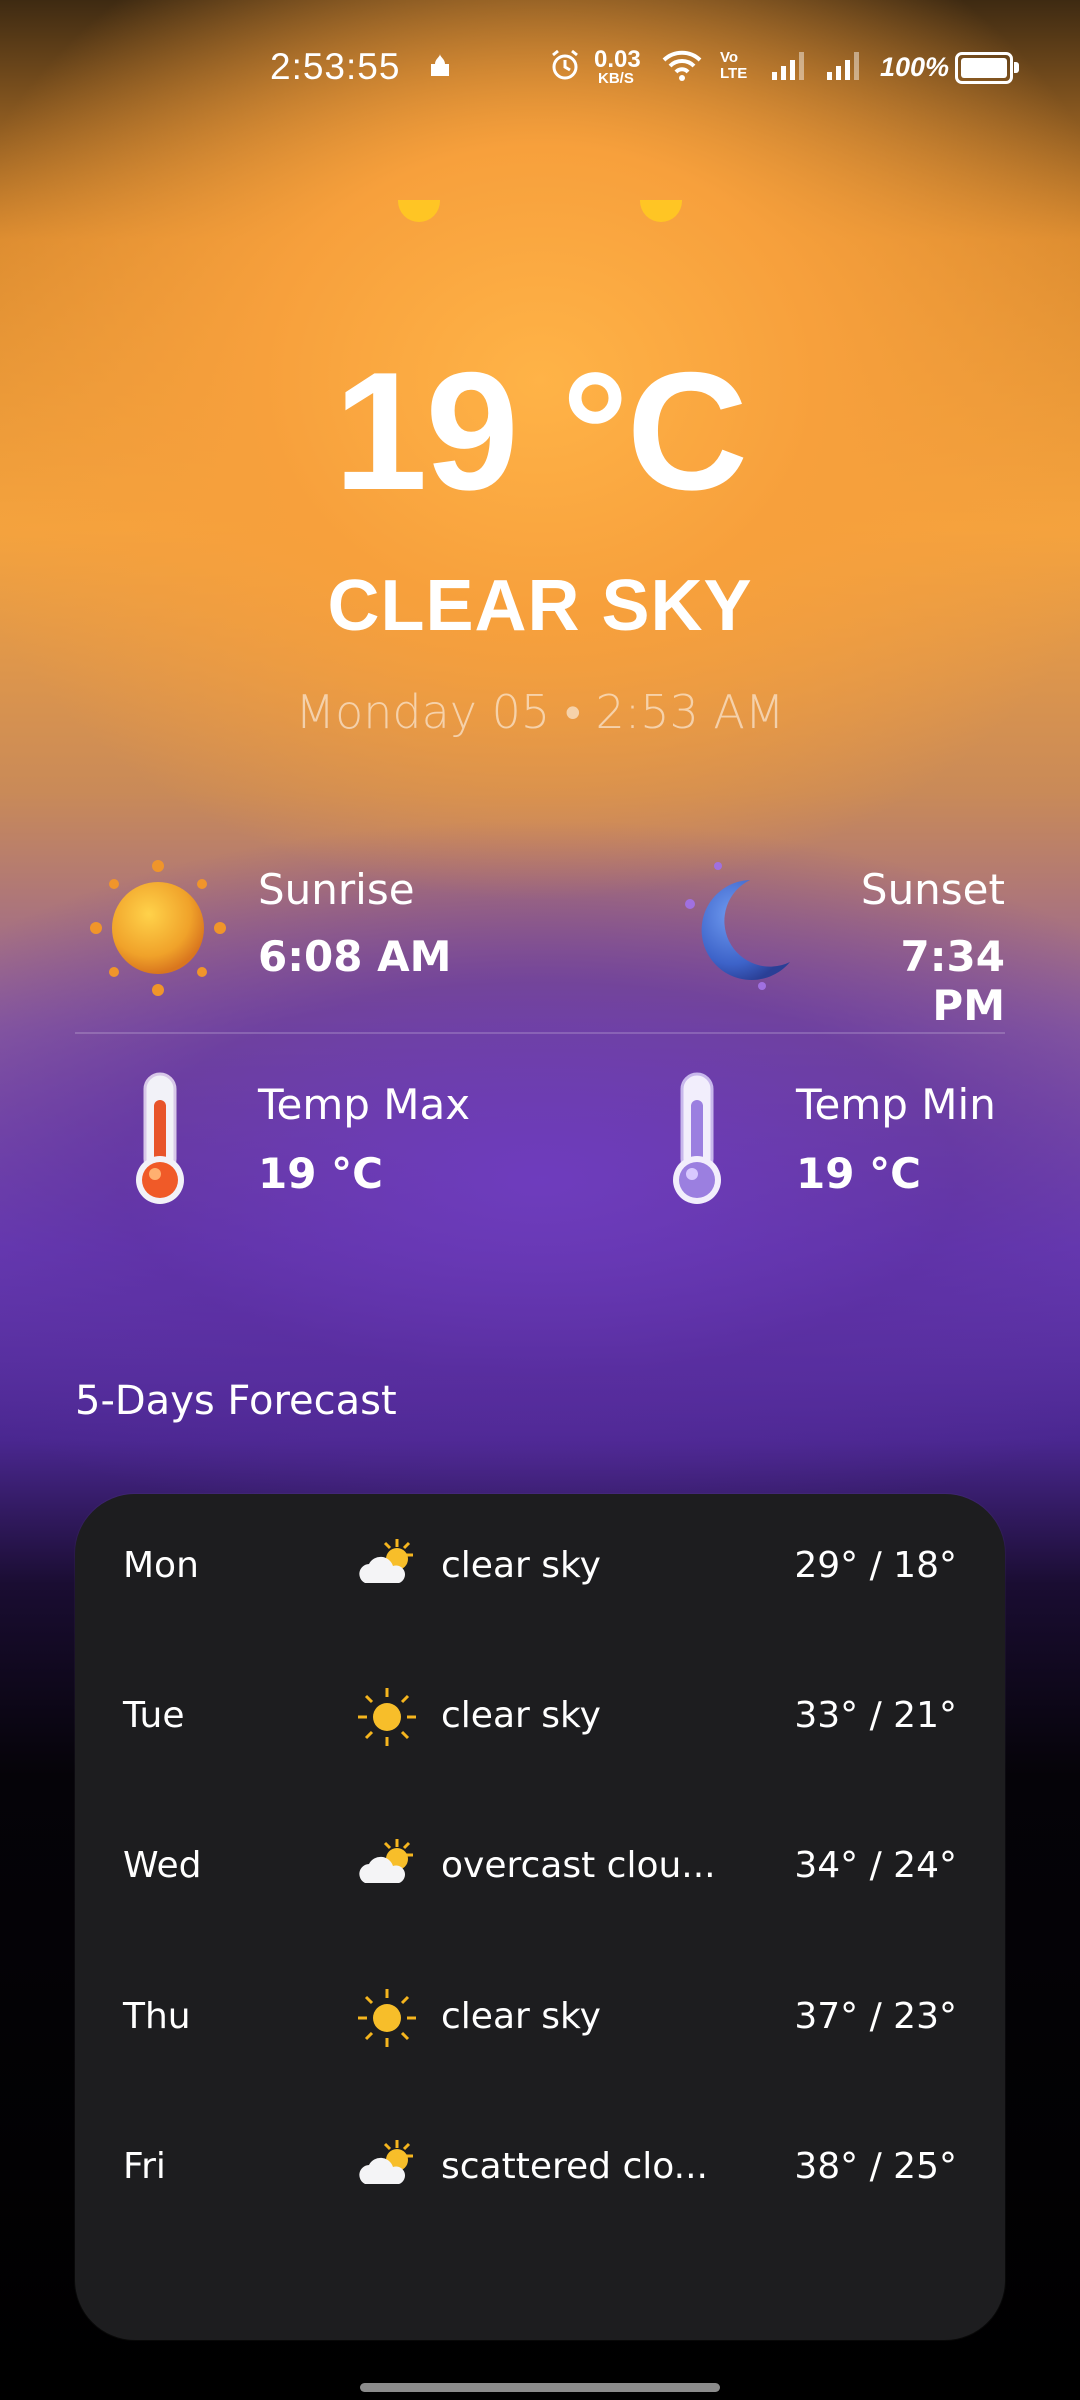  Describe the element at coordinates (875, 1715) in the screenshot. I see `forecast-range: 33° / 21°` at that location.